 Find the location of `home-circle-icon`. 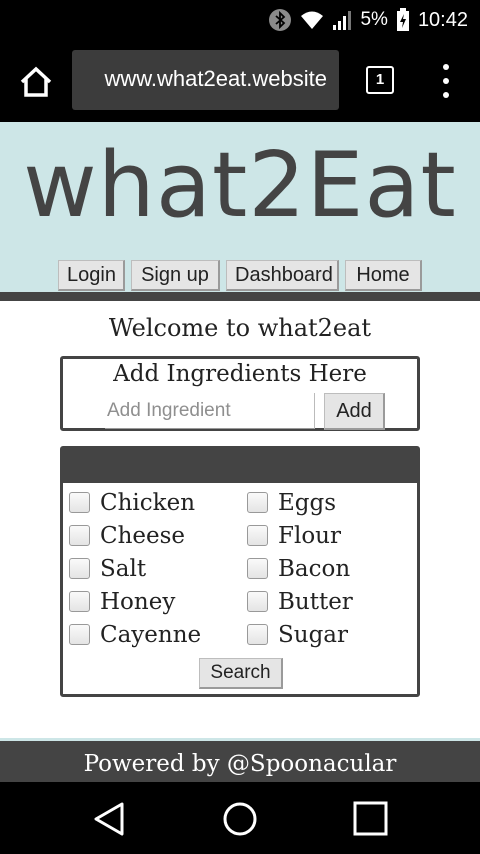

home-circle-icon is located at coordinates (240, 819).